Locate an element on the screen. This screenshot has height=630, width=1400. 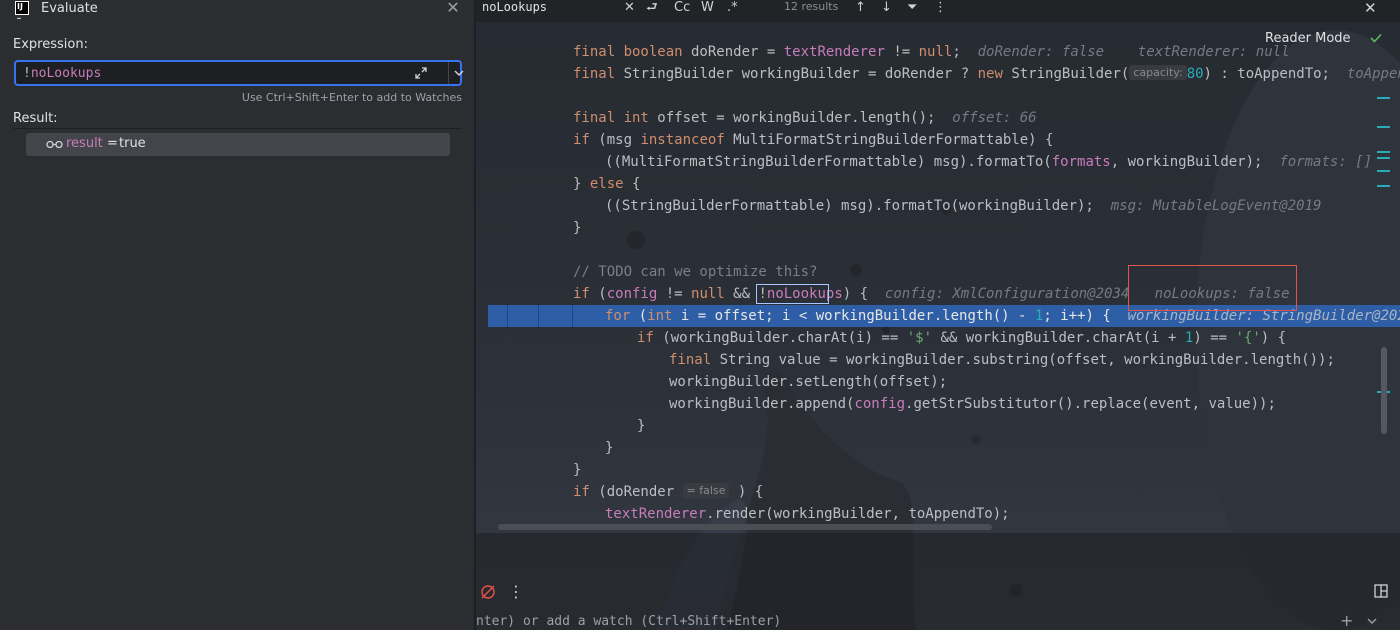
inline-value-hint: config: XmlConfiguration@2034 is located at coordinates (1007, 294).